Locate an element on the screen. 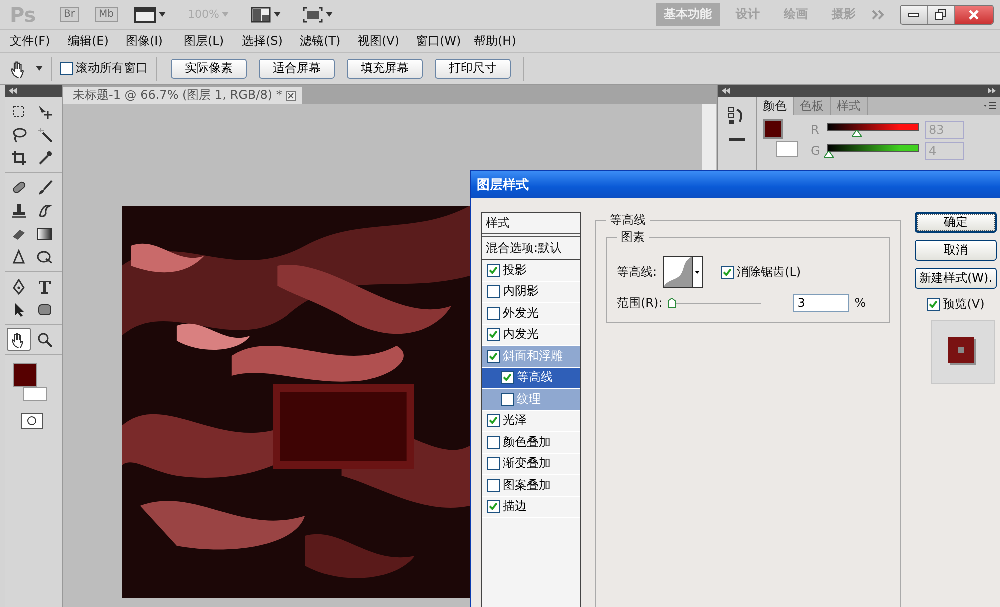  quick-mask-button is located at coordinates (32, 421).